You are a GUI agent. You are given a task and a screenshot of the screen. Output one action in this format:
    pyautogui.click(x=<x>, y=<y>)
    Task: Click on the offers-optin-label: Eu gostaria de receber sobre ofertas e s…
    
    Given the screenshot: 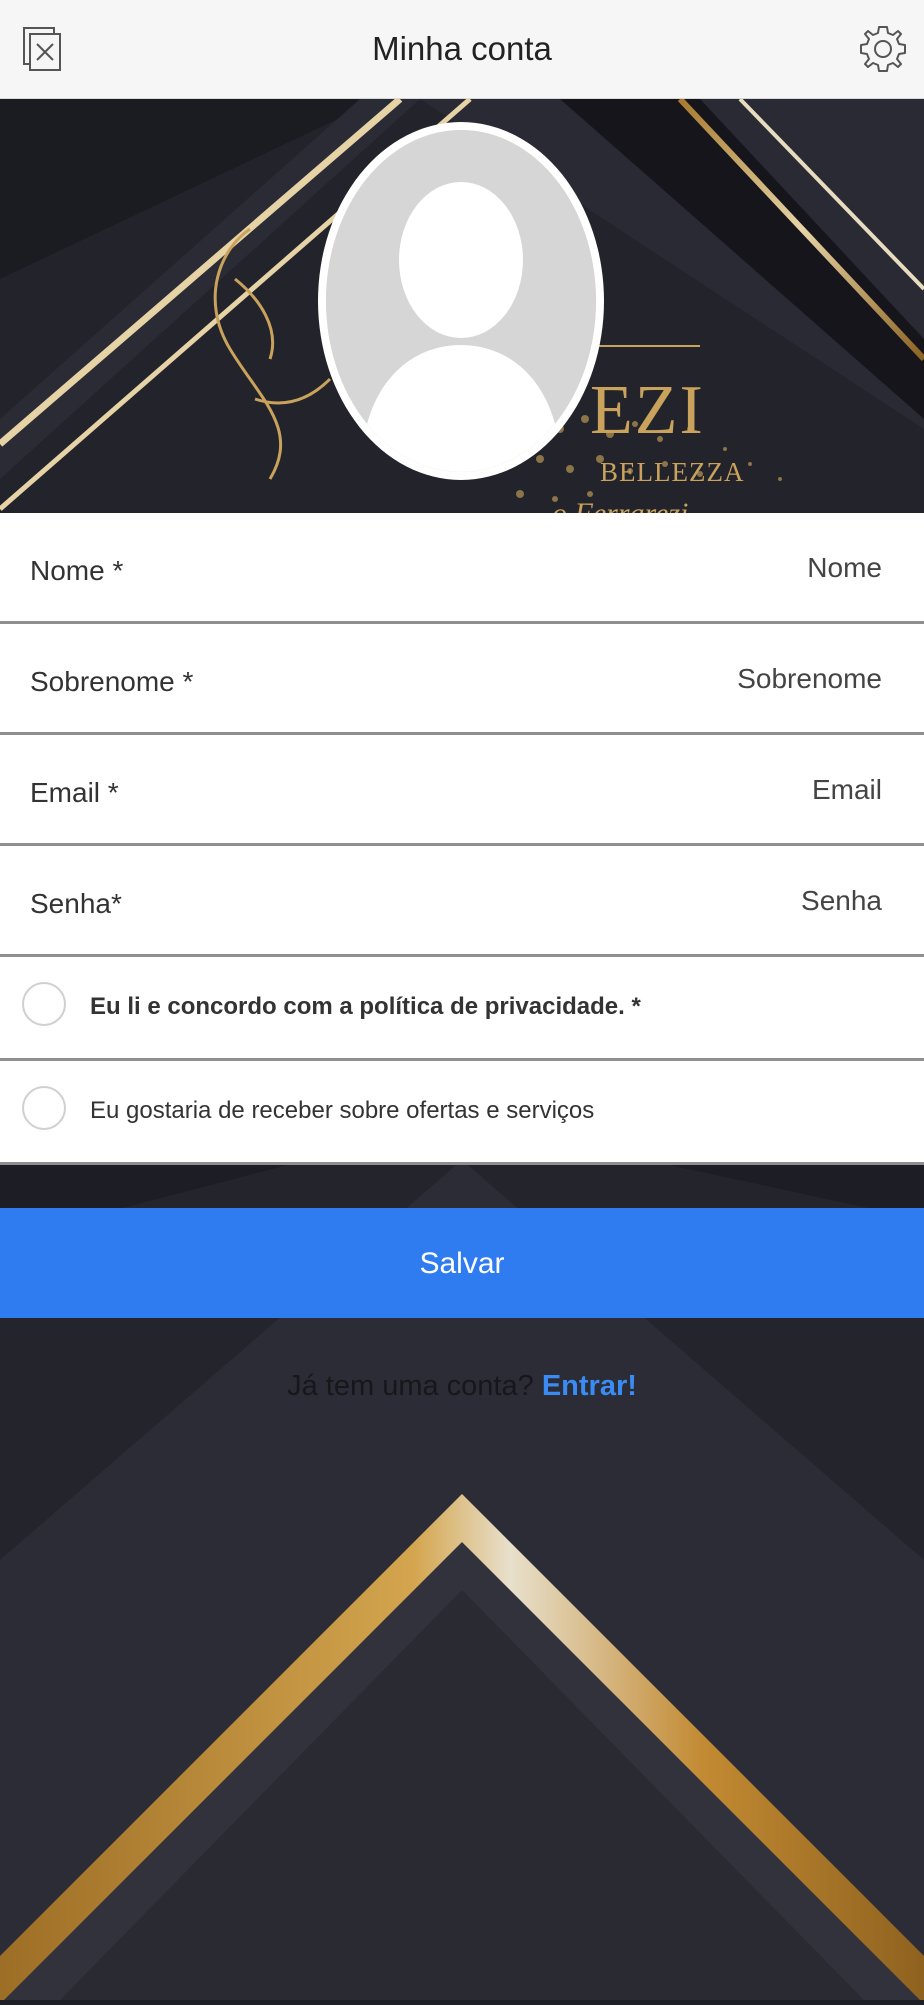 What is the action you would take?
    pyautogui.click(x=342, y=1110)
    